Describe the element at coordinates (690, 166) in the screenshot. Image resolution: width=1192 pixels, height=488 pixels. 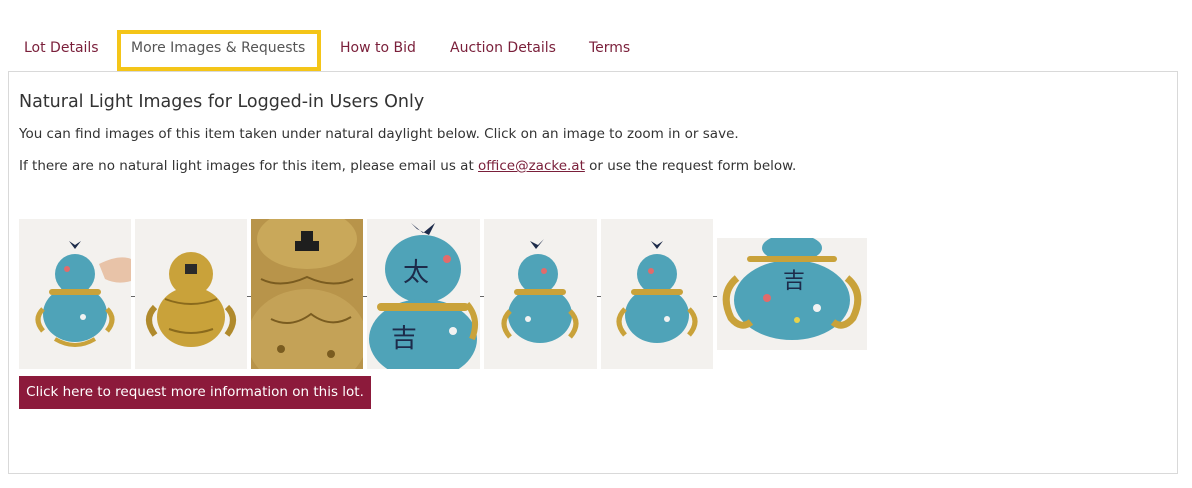
I see `contact-text-after: or use the request form below.` at that location.